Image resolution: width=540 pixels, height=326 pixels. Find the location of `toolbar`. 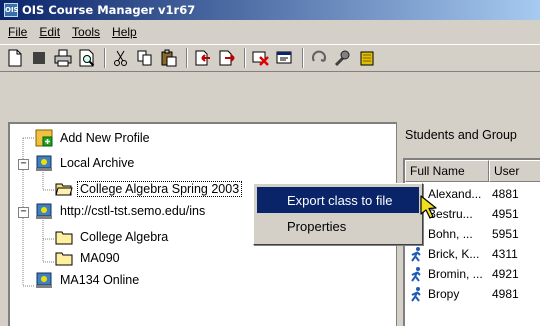

toolbar is located at coordinates (270, 58).